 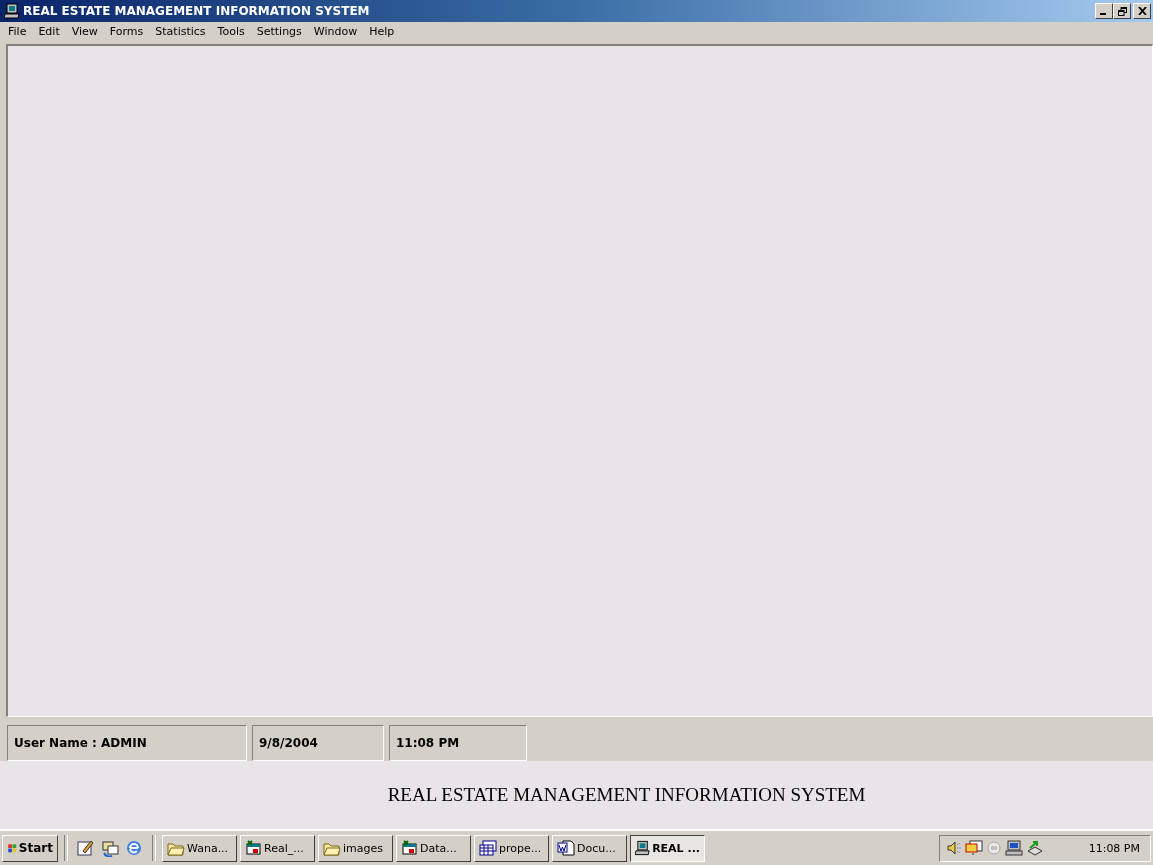 I want to click on close-icon, so click(x=1142, y=11).